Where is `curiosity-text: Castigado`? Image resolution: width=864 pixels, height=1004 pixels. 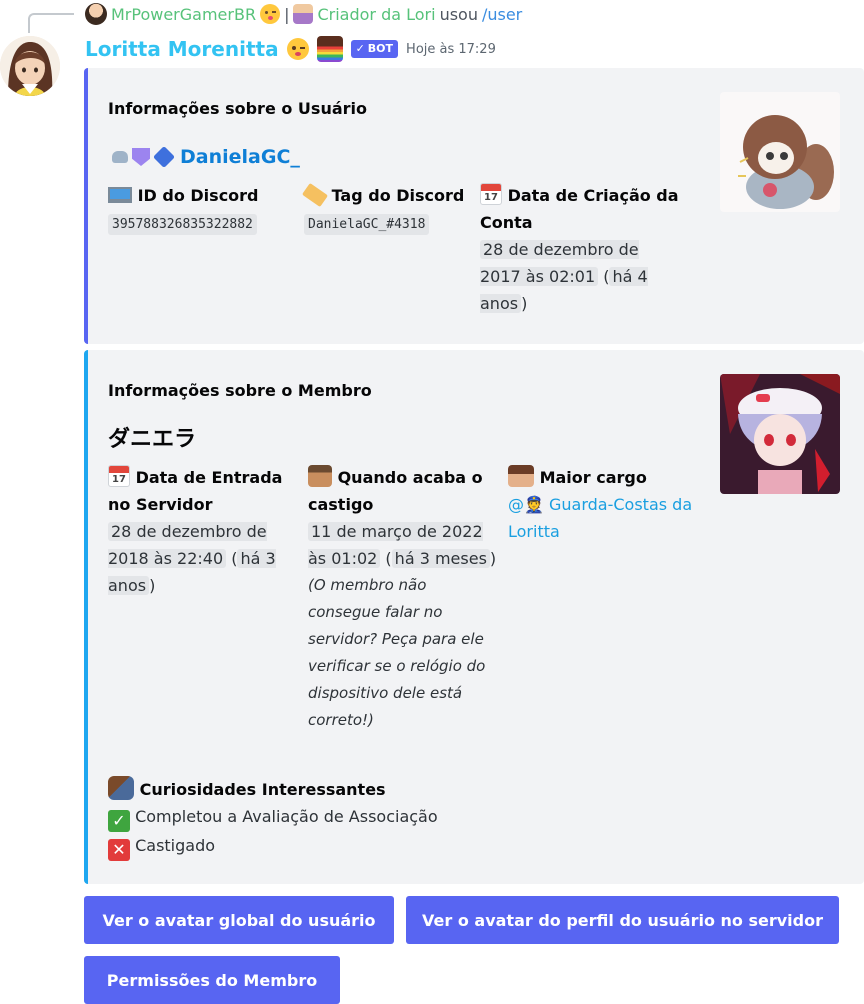 curiosity-text: Castigado is located at coordinates (175, 845).